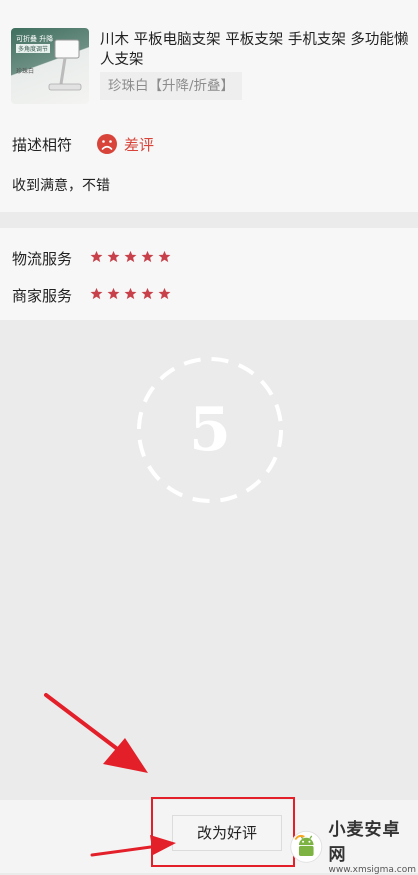  Describe the element at coordinates (372, 870) in the screenshot. I see `watermark-url: www.xmsigma.com` at that location.